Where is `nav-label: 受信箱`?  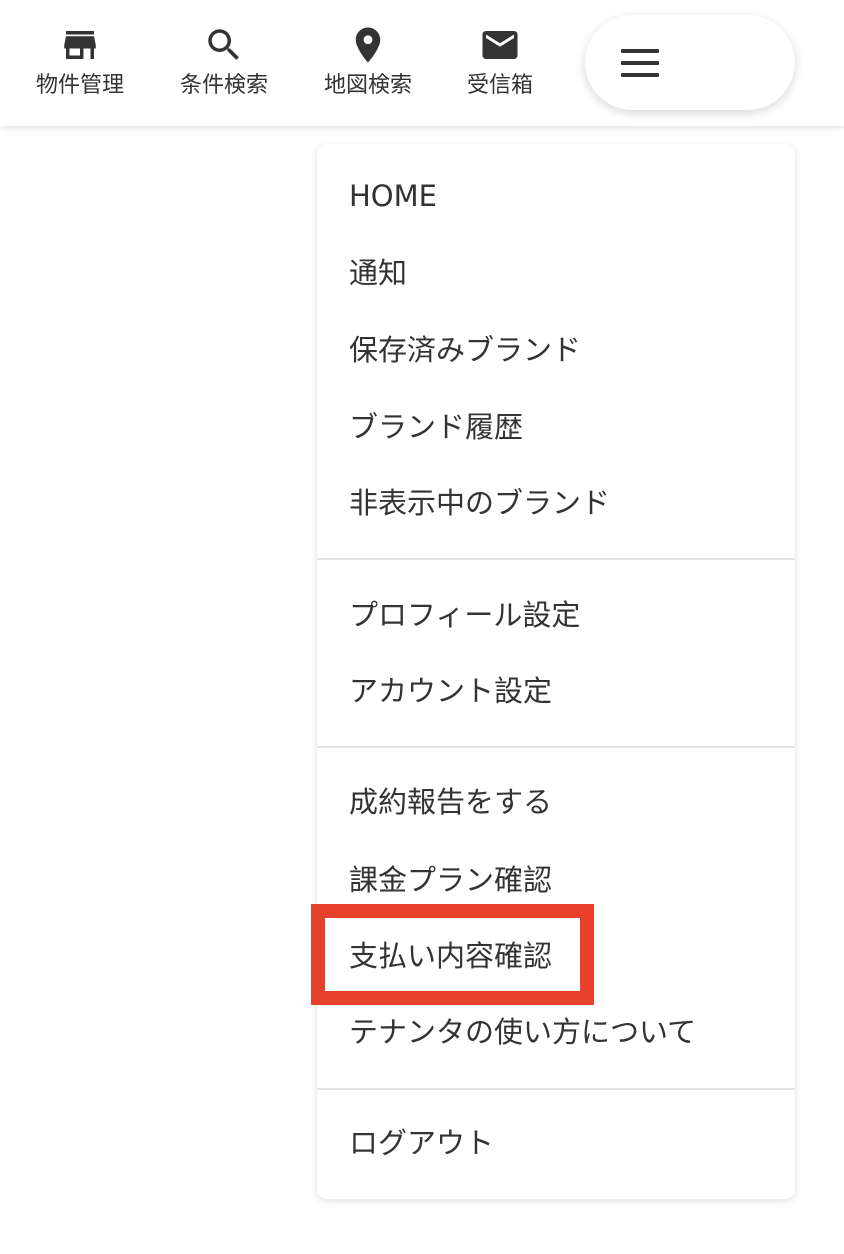
nav-label: 受信箱 is located at coordinates (499, 85).